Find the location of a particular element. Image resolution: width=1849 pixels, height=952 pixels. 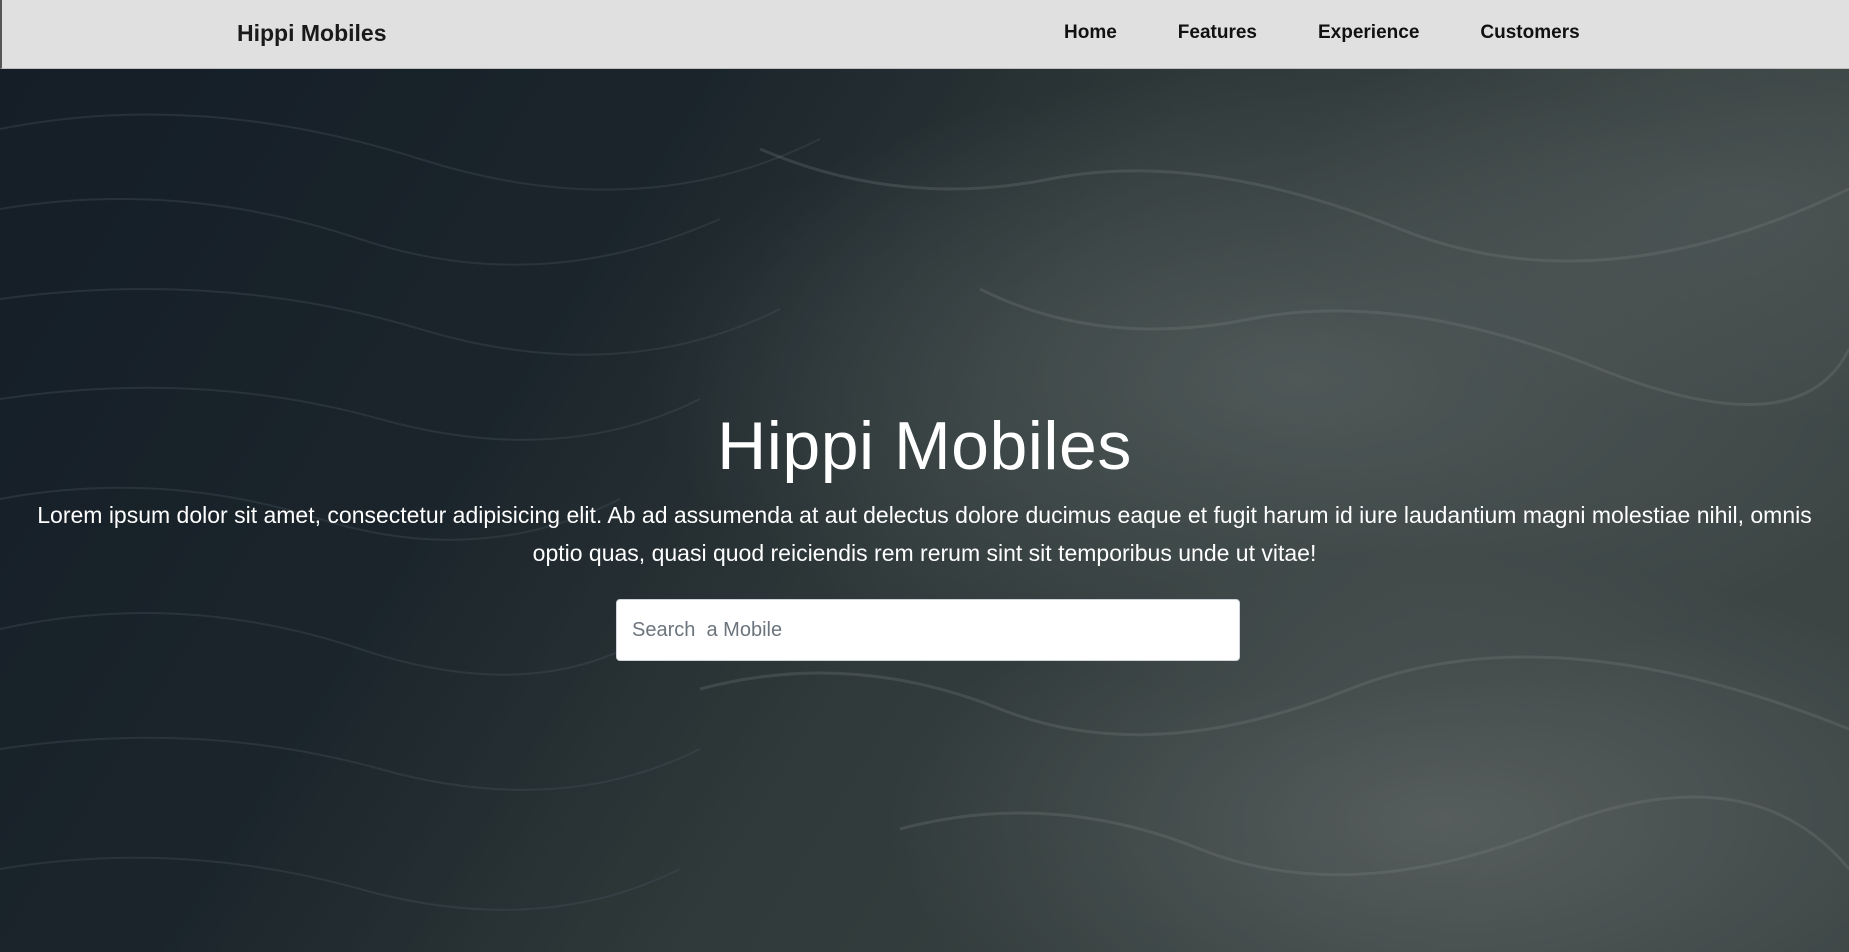

brand-logo-link: Hippi Mobiles is located at coordinates (312, 33).